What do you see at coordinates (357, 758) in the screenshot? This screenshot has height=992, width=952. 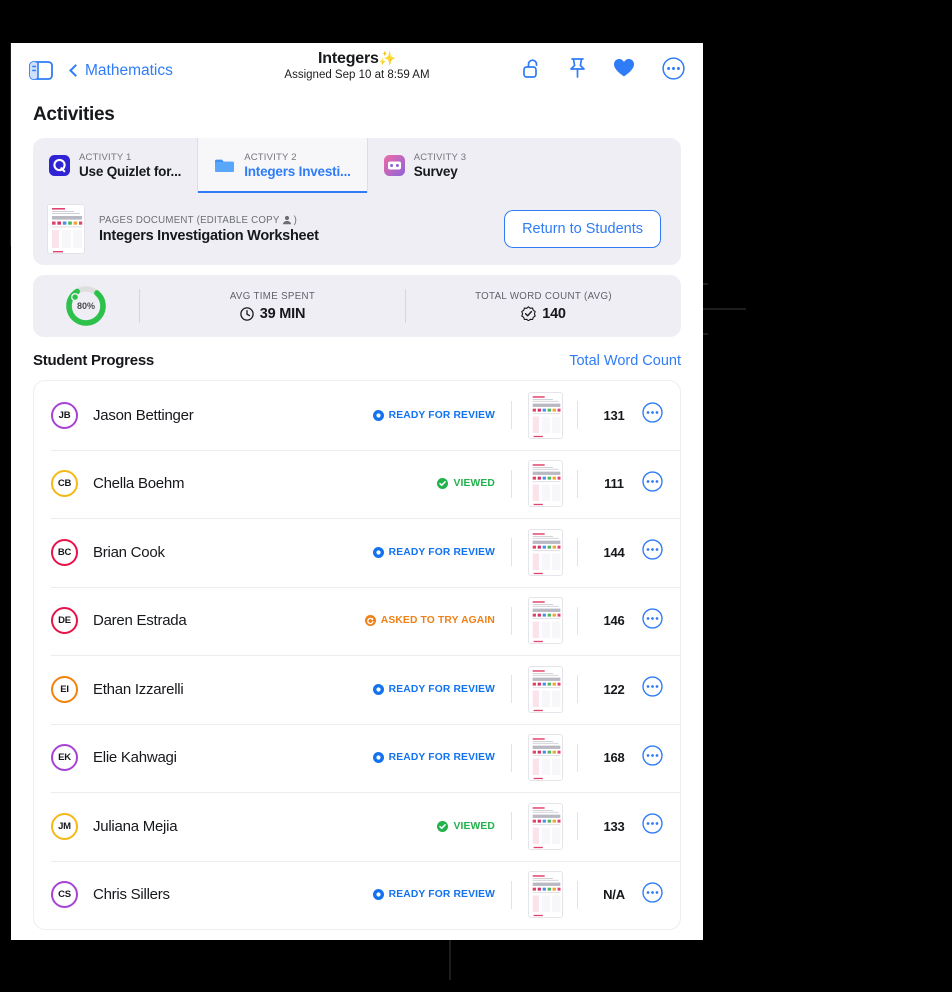 I see `table-row: EK Elie Kahwagi READY FOR REVIEW 168` at bounding box center [357, 758].